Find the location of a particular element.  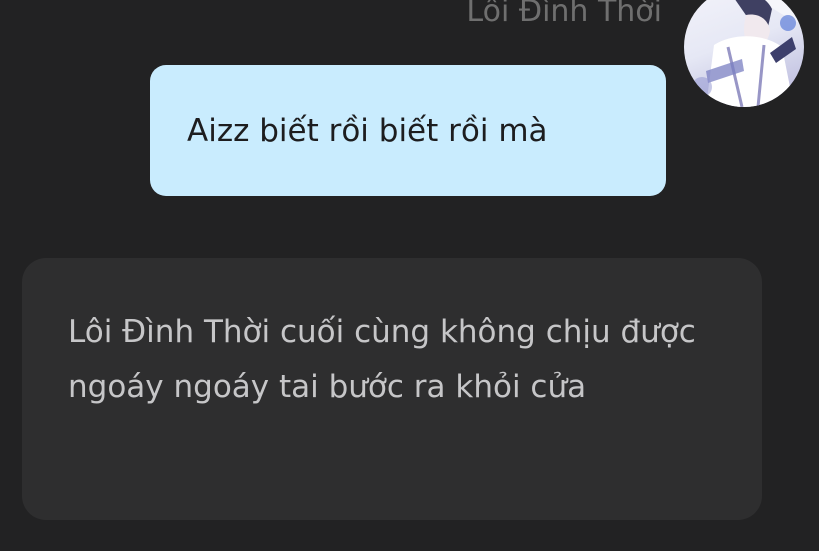

outgoing-message-bubble: Aizz biết rồi biết rồi mà is located at coordinates (408, 130).